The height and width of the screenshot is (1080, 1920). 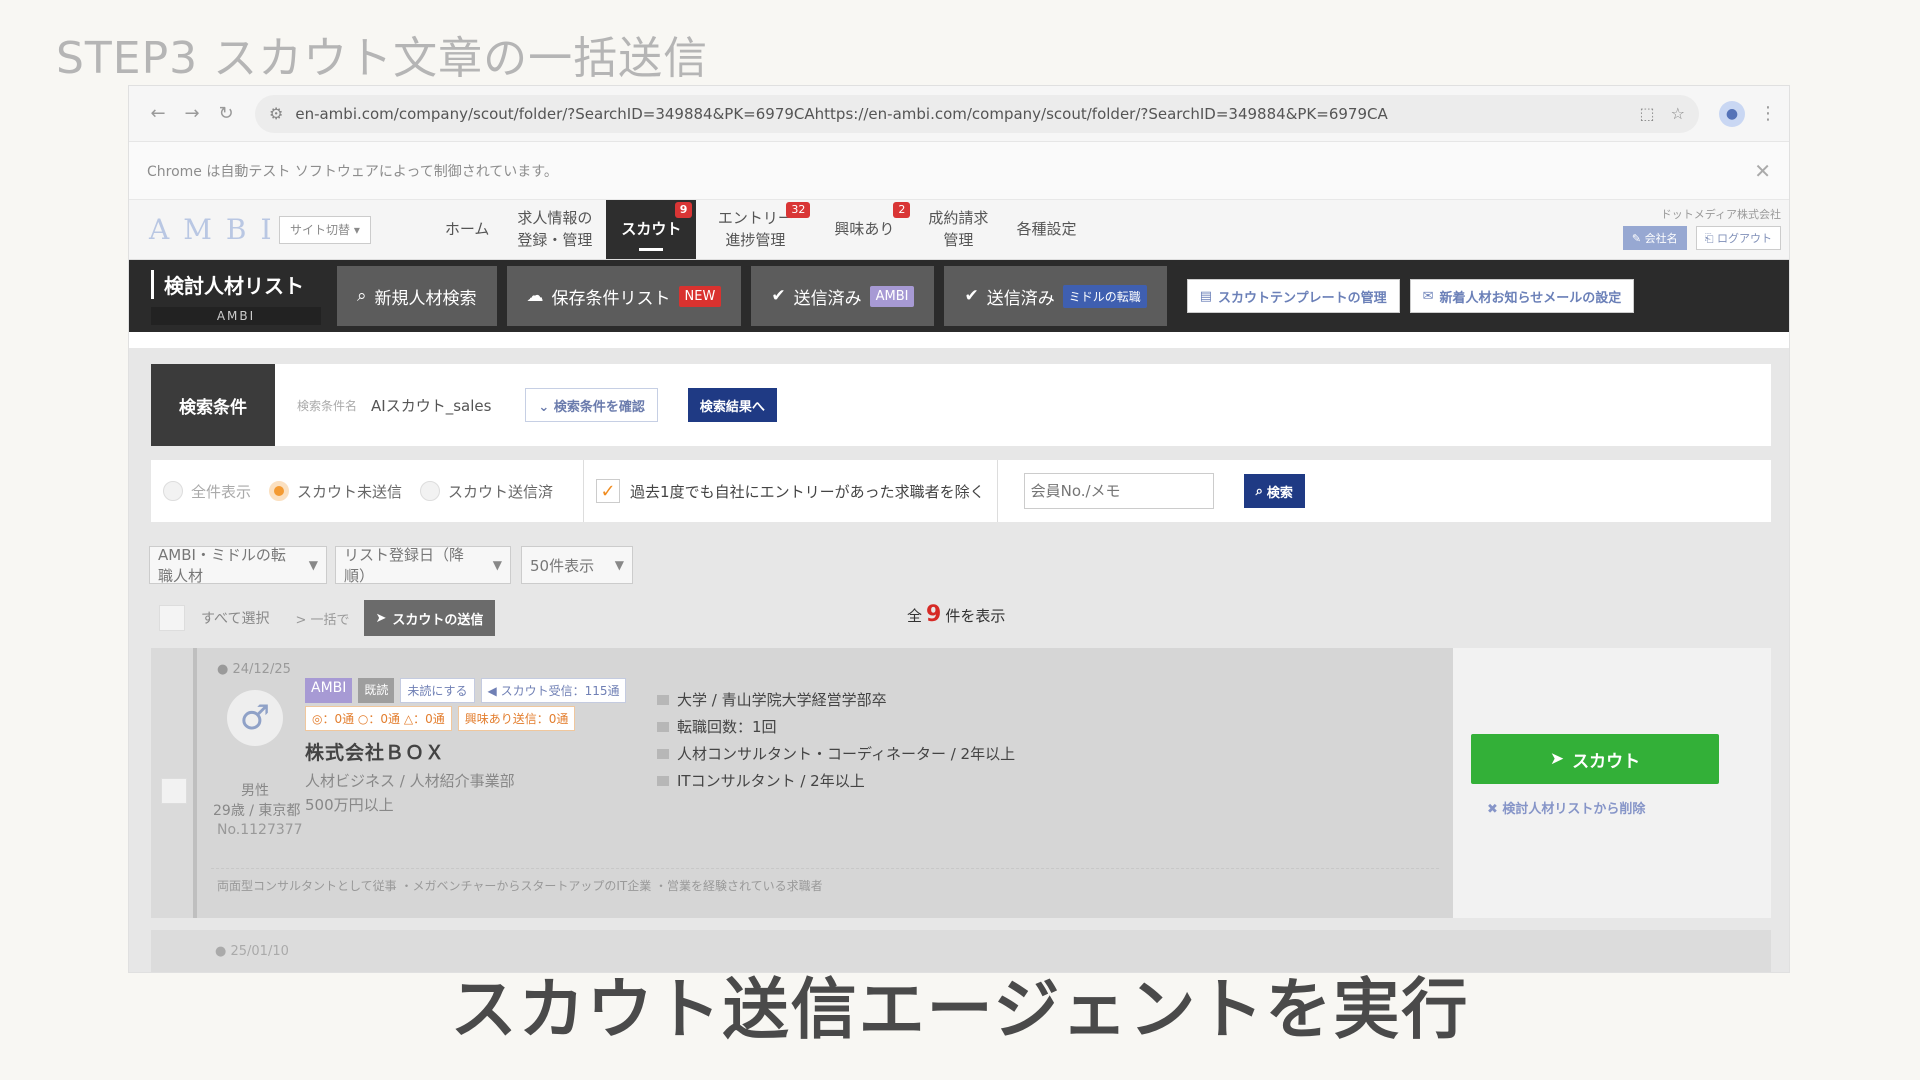 I want to click on nav-interest-label: 興味あり, so click(x=864, y=228).